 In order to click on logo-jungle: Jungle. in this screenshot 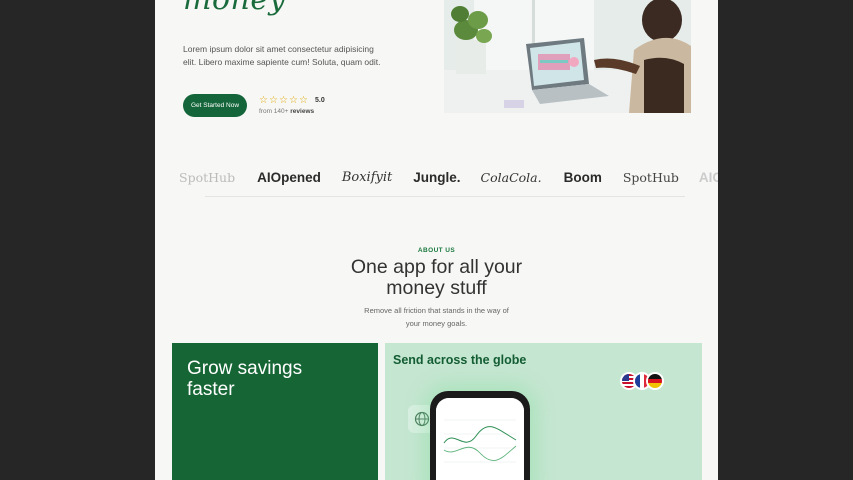, I will do `click(437, 177)`.